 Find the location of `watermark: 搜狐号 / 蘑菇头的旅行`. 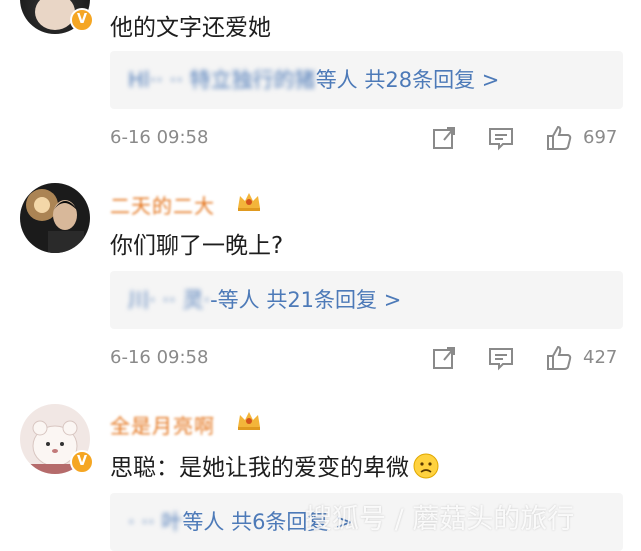

watermark: 搜狐号 / 蘑菇头的旅行 is located at coordinates (440, 519).